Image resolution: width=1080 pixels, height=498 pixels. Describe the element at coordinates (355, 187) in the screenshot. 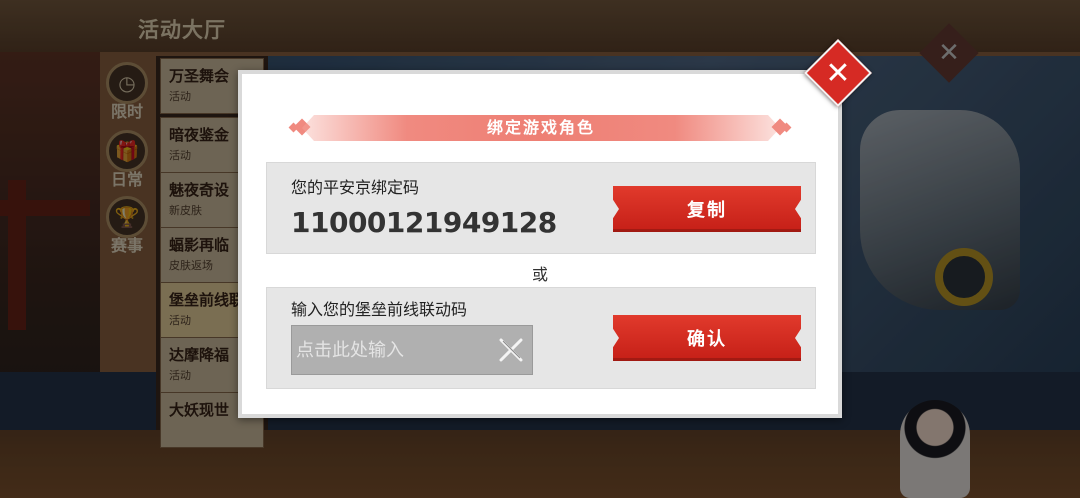

I see `bind-code-label: 您的平安京绑定码` at that location.